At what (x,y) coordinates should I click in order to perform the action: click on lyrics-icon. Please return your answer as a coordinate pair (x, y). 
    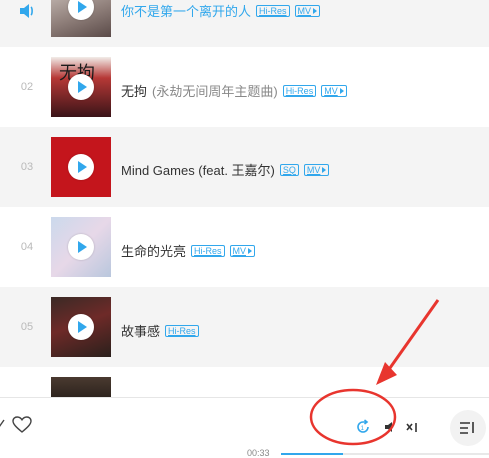
    Looking at the image, I should click on (412, 428).